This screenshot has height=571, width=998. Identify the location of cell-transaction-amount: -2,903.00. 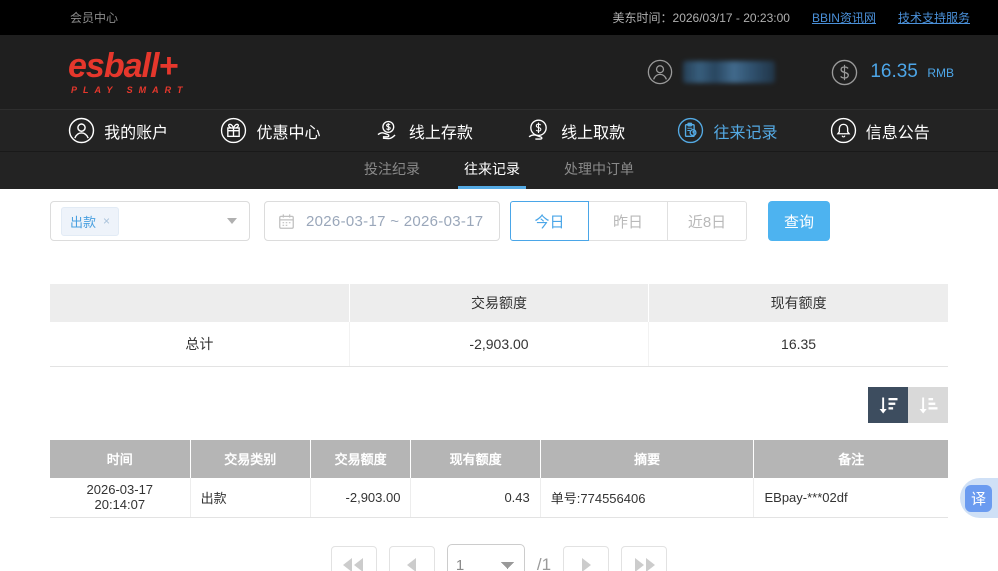
(361, 497).